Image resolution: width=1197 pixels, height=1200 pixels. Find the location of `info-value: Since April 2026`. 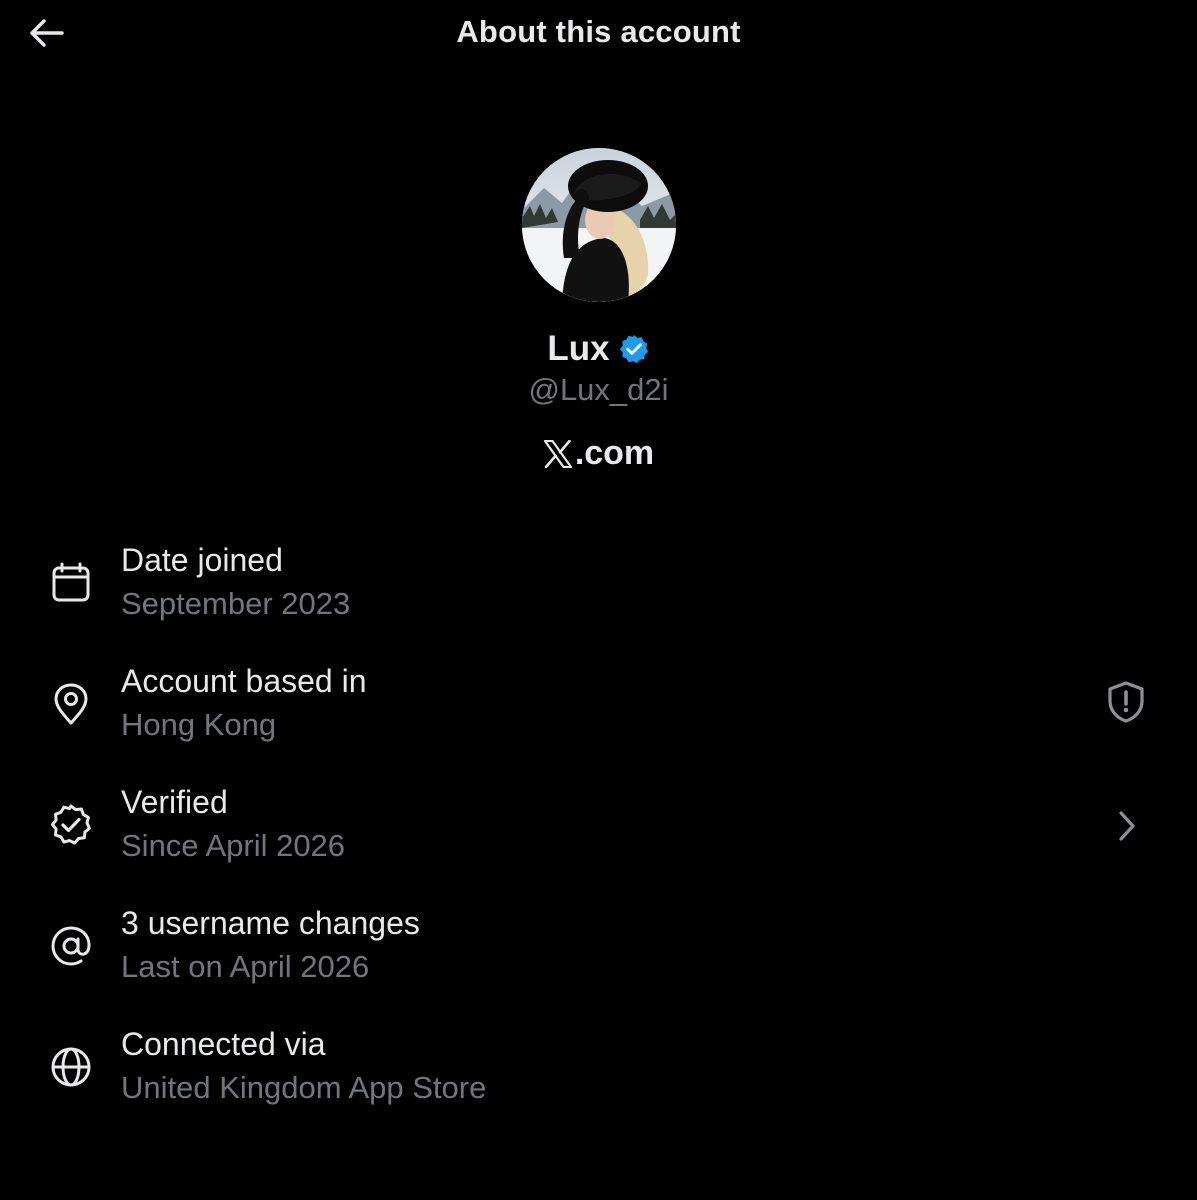

info-value: Since April 2026 is located at coordinates (233, 845).